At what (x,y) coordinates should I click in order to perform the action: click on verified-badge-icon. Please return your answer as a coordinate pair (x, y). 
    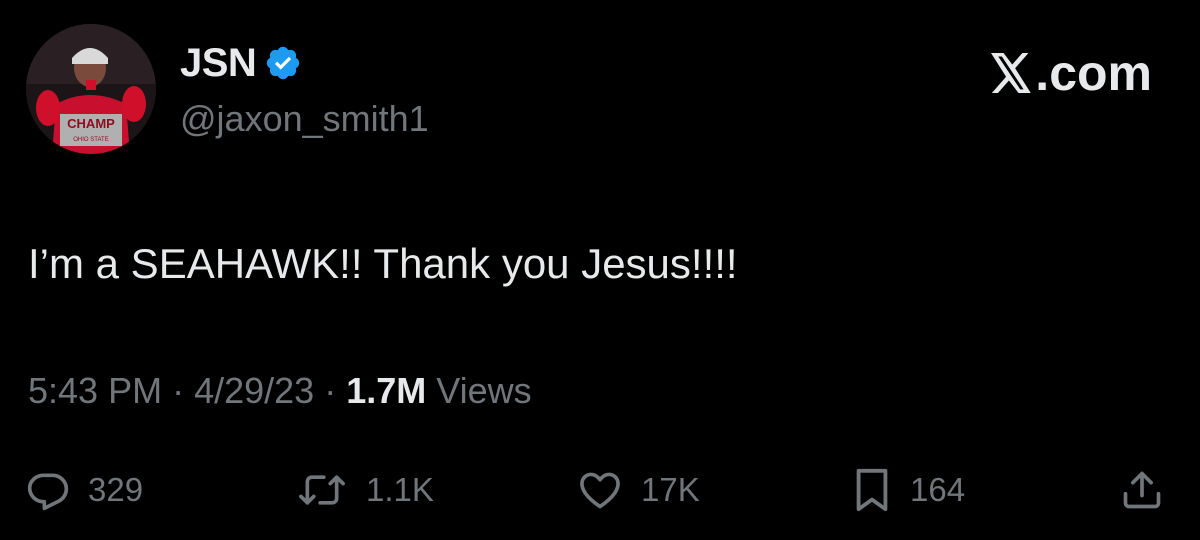
    Looking at the image, I should click on (283, 63).